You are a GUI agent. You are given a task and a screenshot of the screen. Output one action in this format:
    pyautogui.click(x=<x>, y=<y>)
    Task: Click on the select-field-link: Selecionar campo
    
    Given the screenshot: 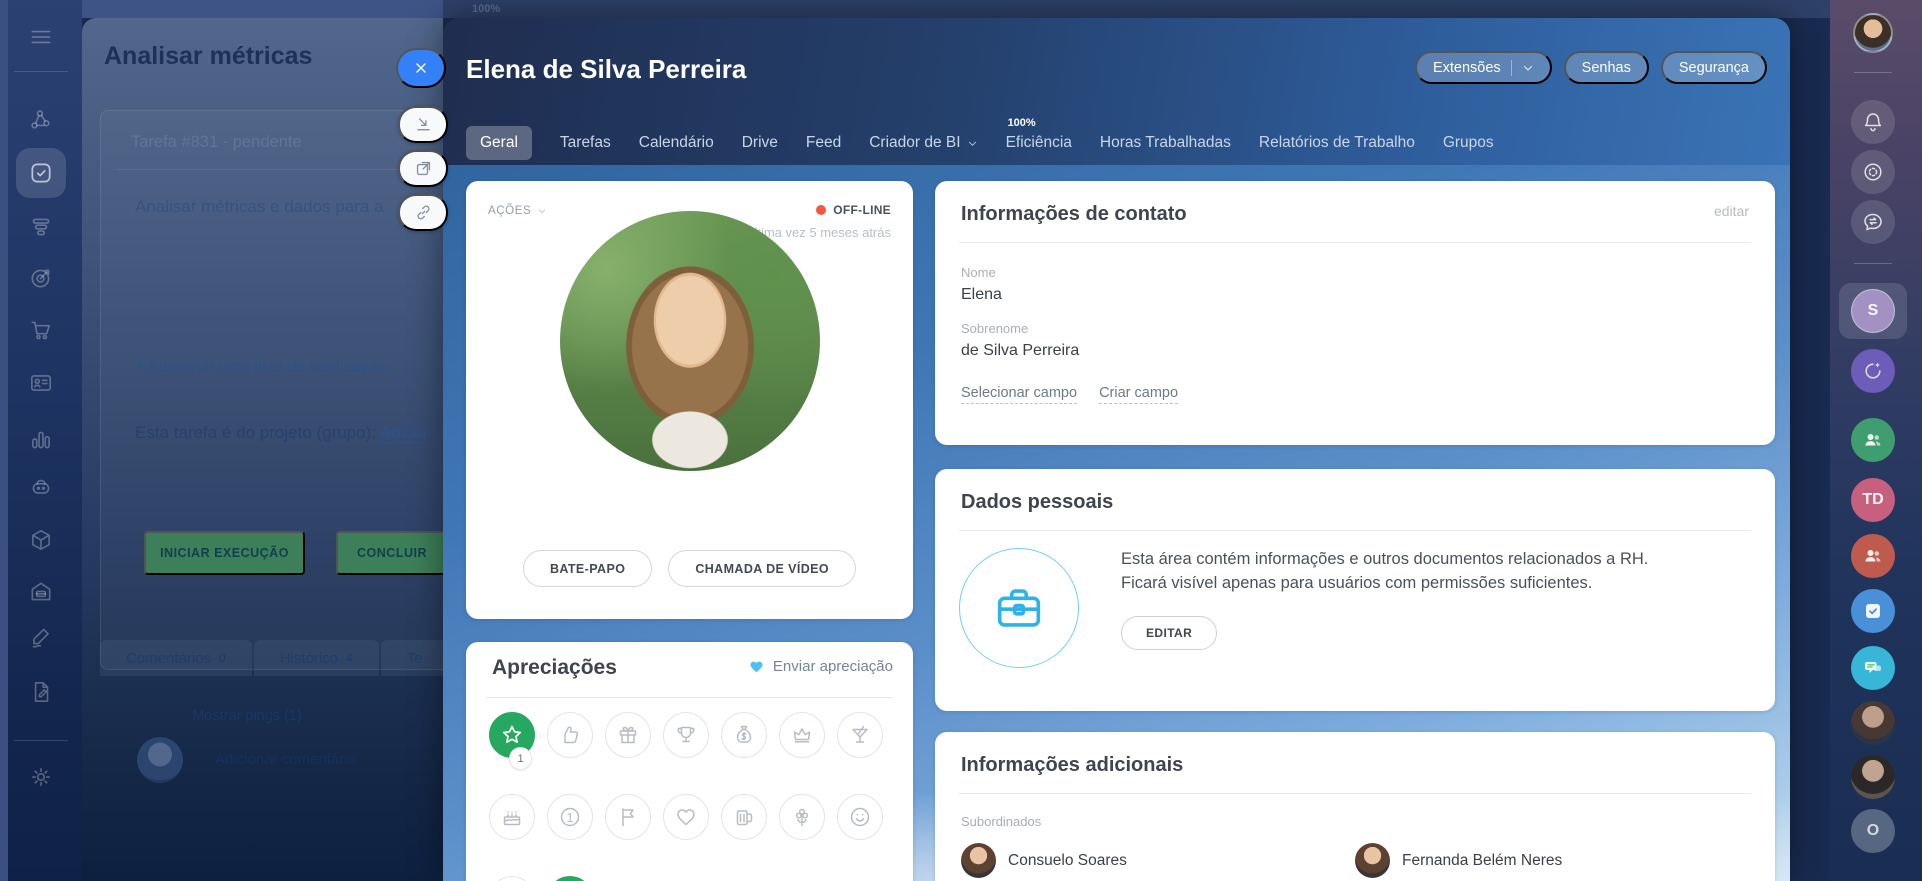 What is the action you would take?
    pyautogui.click(x=1019, y=394)
    